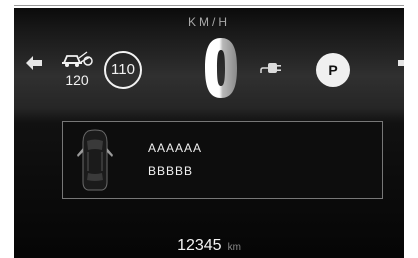 This screenshot has width=418, height=258. What do you see at coordinates (123, 70) in the screenshot?
I see `speed-limit-sign: 110` at bounding box center [123, 70].